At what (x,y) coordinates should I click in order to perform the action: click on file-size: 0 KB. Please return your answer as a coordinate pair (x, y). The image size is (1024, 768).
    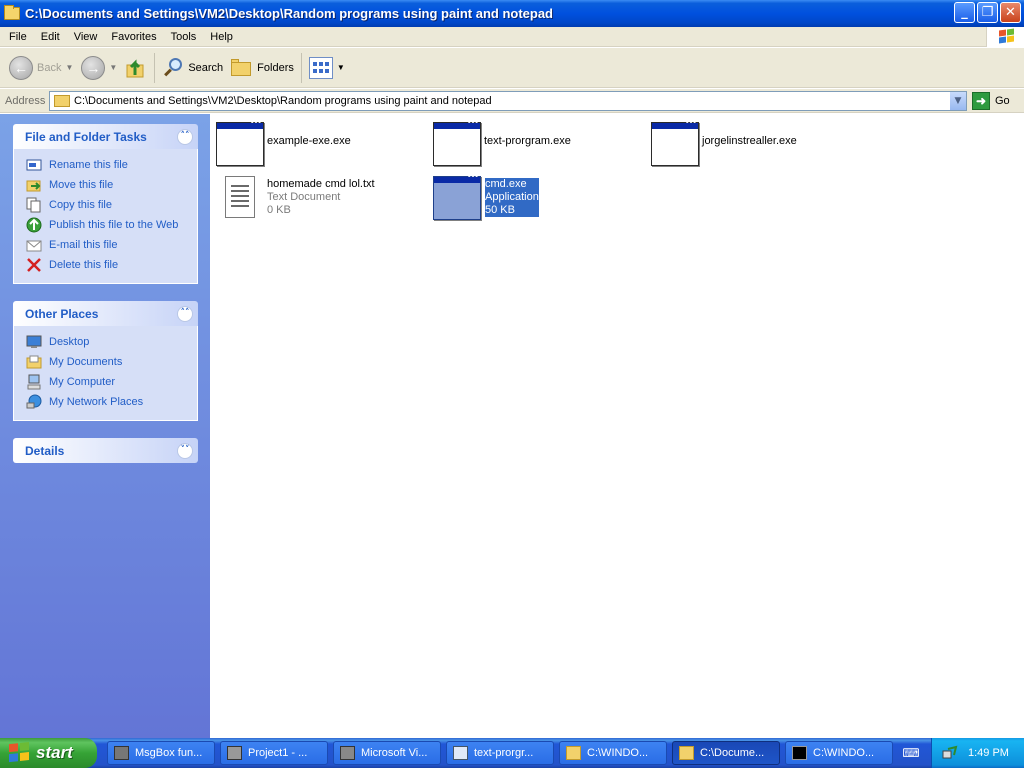
    Looking at the image, I should click on (279, 210).